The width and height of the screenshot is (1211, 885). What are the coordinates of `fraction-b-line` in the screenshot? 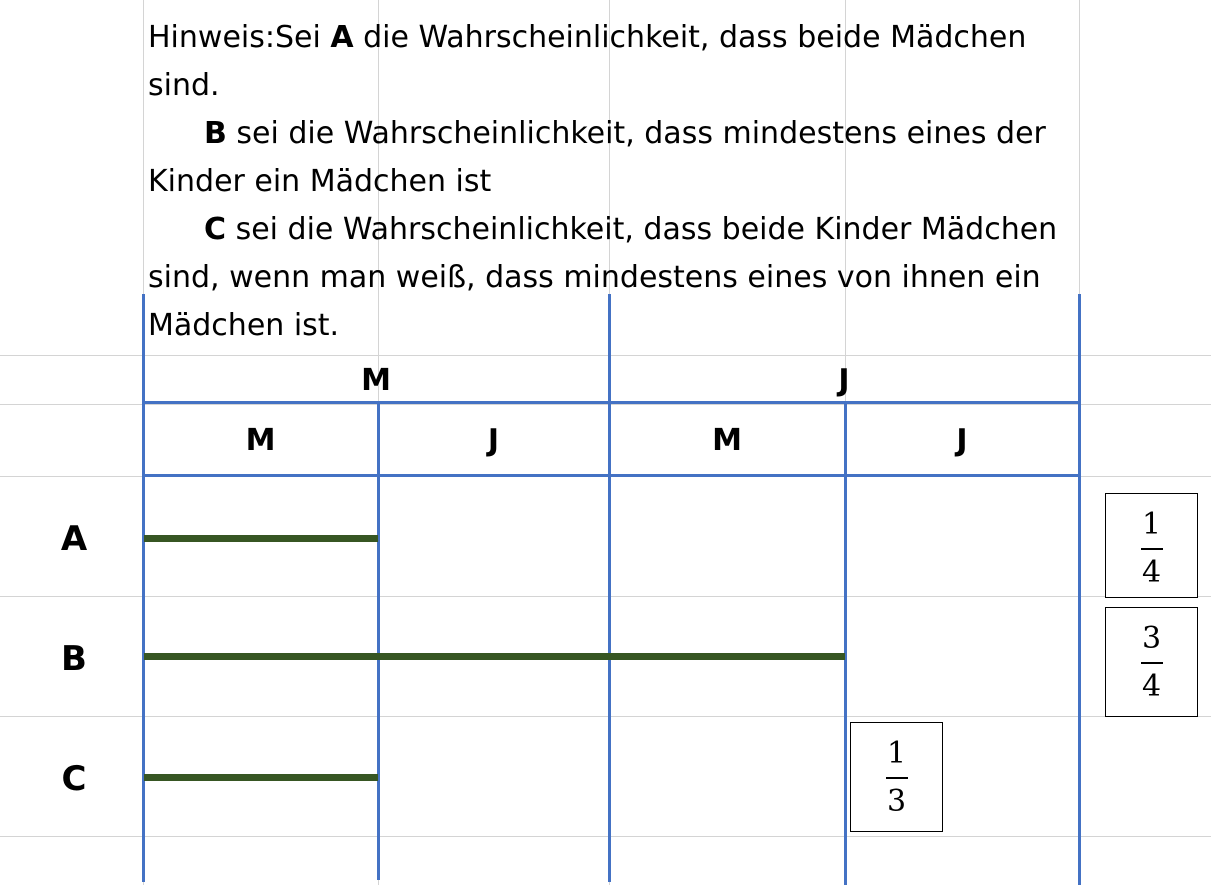 It's located at (1151, 663).